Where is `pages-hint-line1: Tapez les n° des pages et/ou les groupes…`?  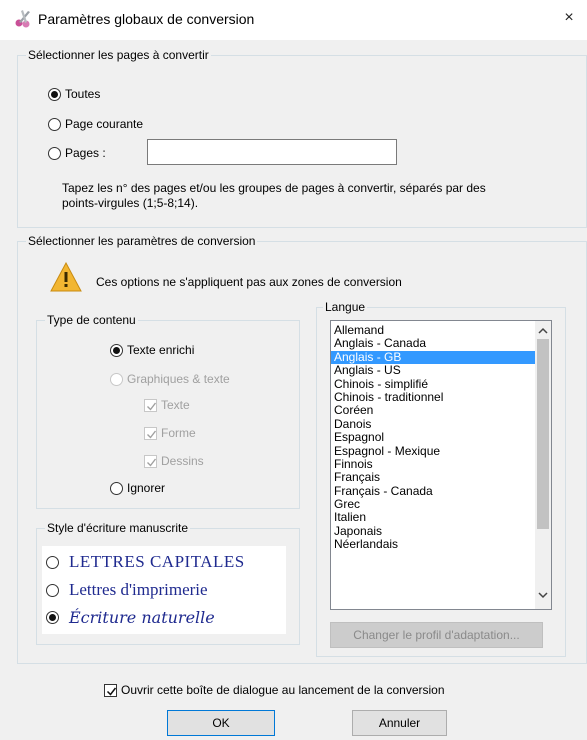 pages-hint-line1: Tapez les n° des pages et/ou les groupes… is located at coordinates (274, 188).